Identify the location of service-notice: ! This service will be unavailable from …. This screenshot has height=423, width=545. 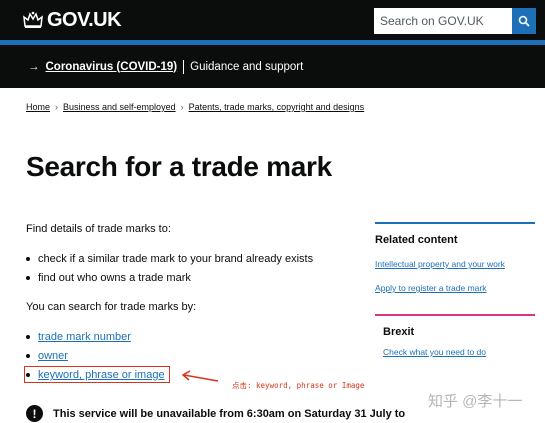
(215, 413).